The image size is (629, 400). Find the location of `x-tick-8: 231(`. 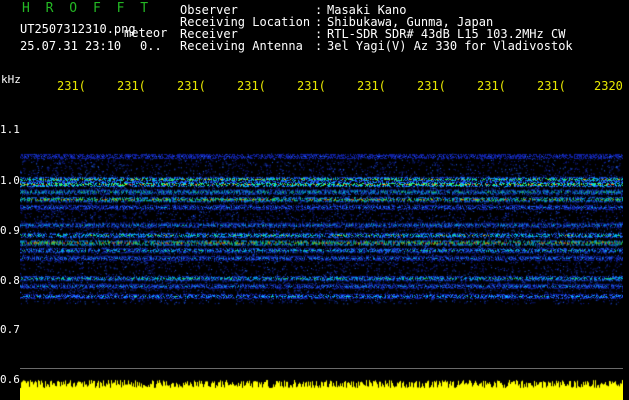

x-tick-8: 231( is located at coordinates (491, 86).